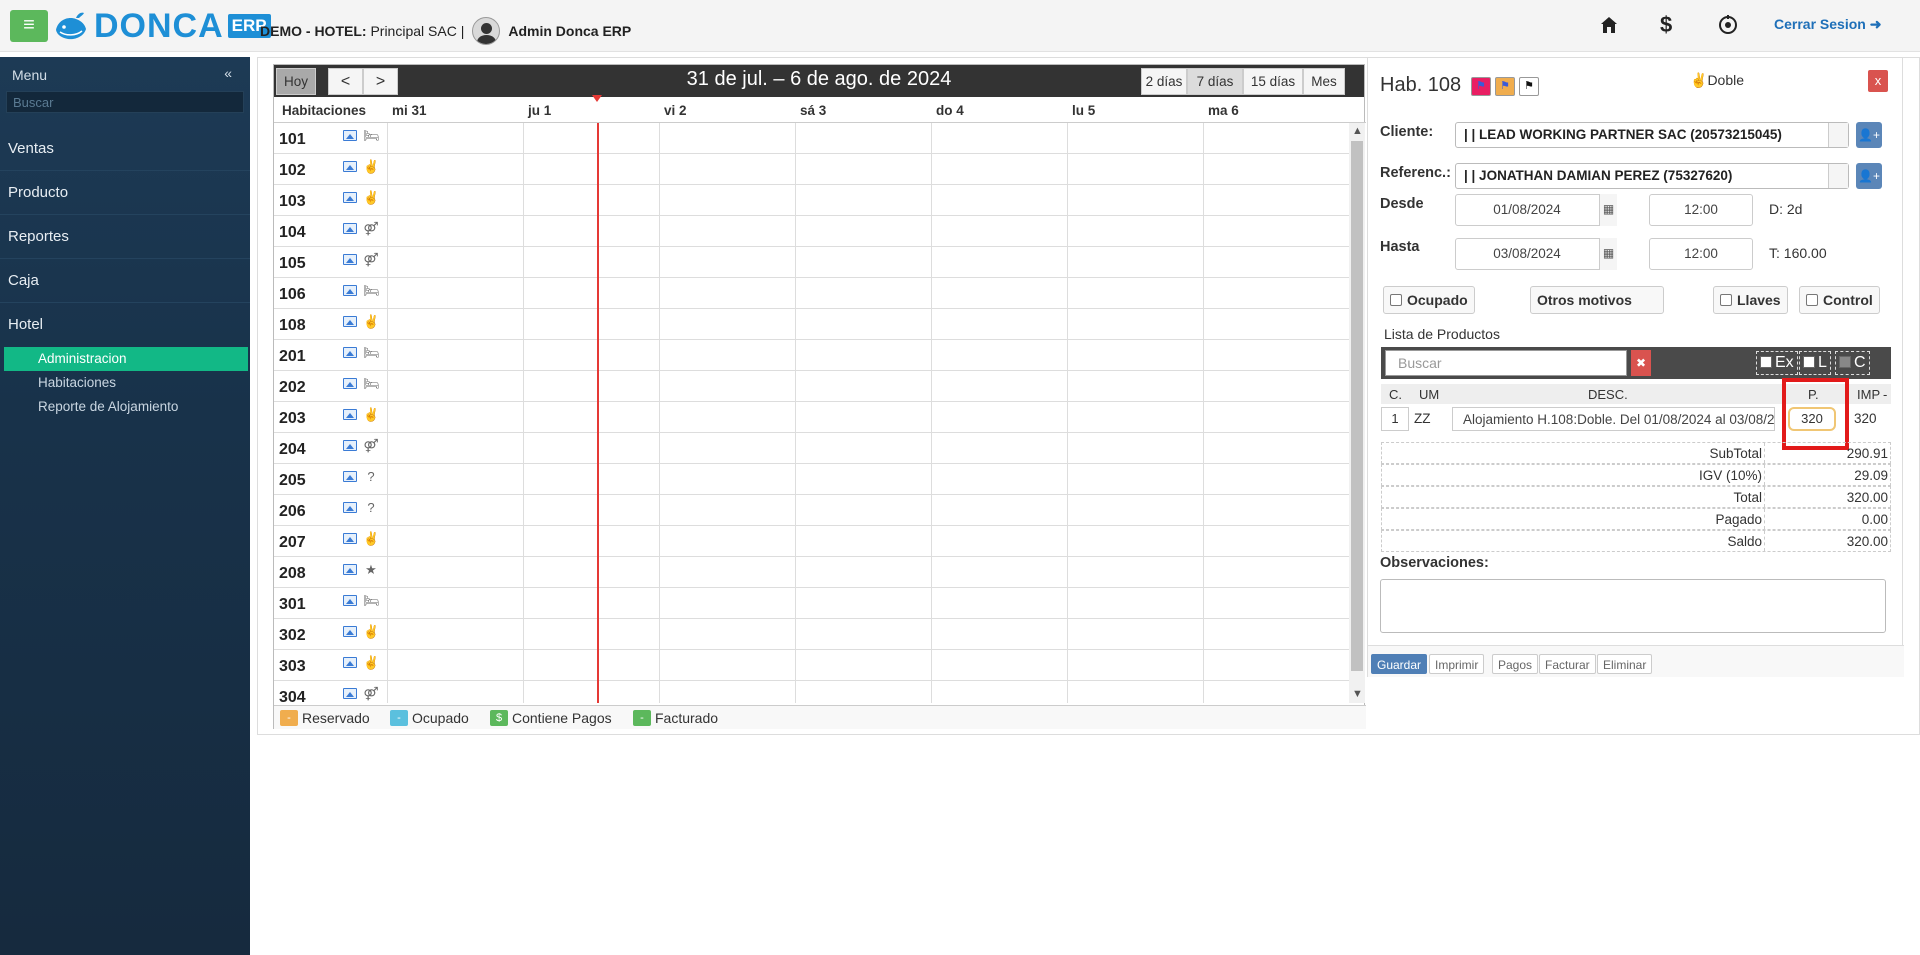  Describe the element at coordinates (296, 81) in the screenshot. I see `today-button: Hoy` at that location.